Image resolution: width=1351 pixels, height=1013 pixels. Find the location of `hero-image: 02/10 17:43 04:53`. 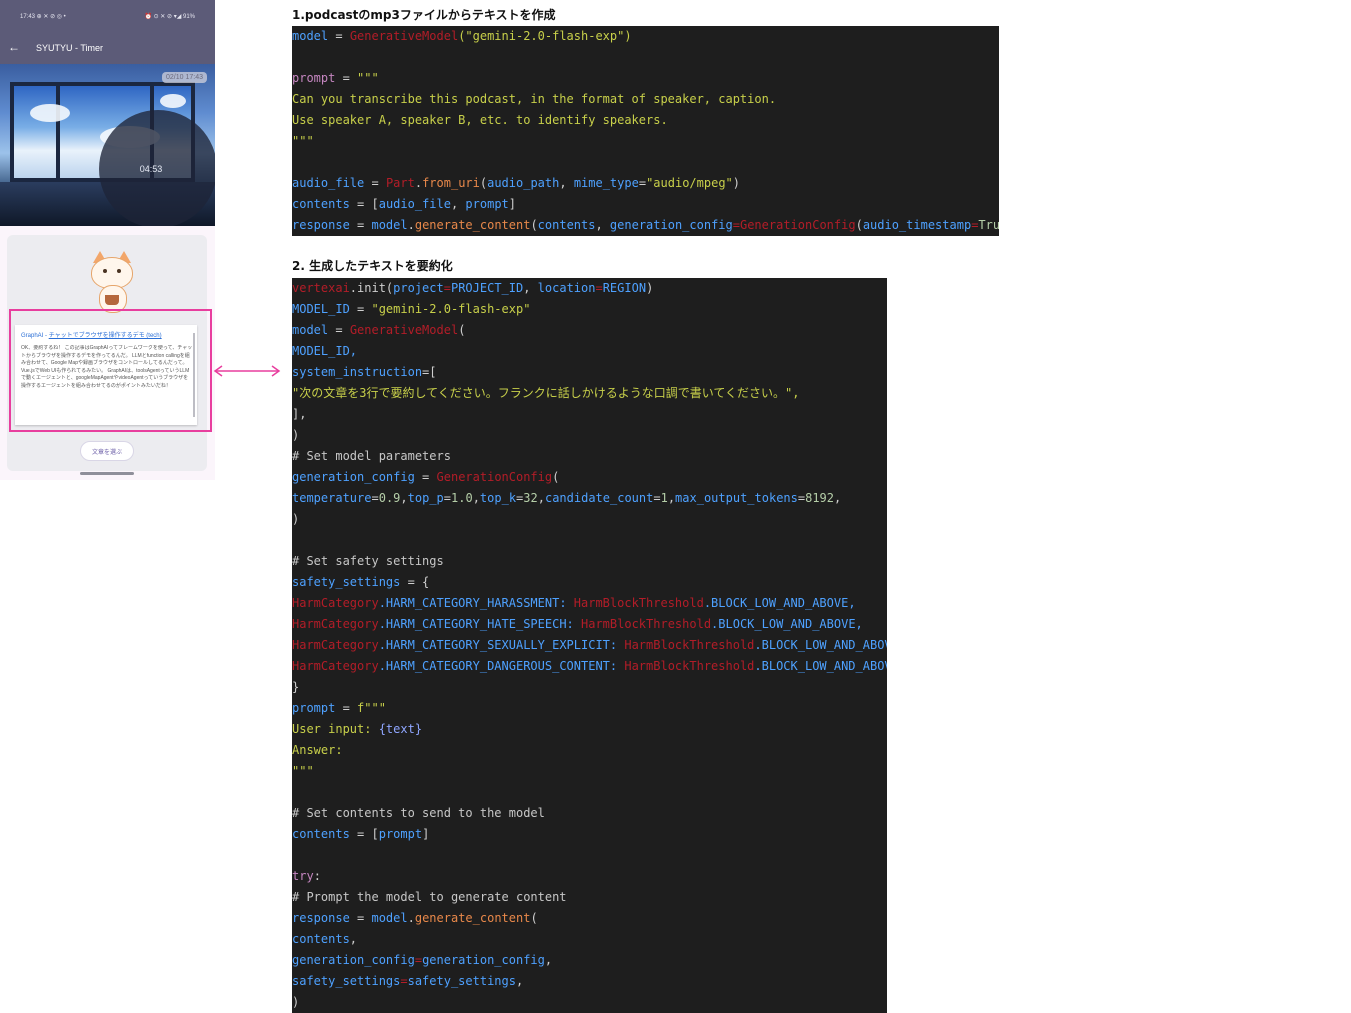

hero-image: 02/10 17:43 04:53 is located at coordinates (107, 145).